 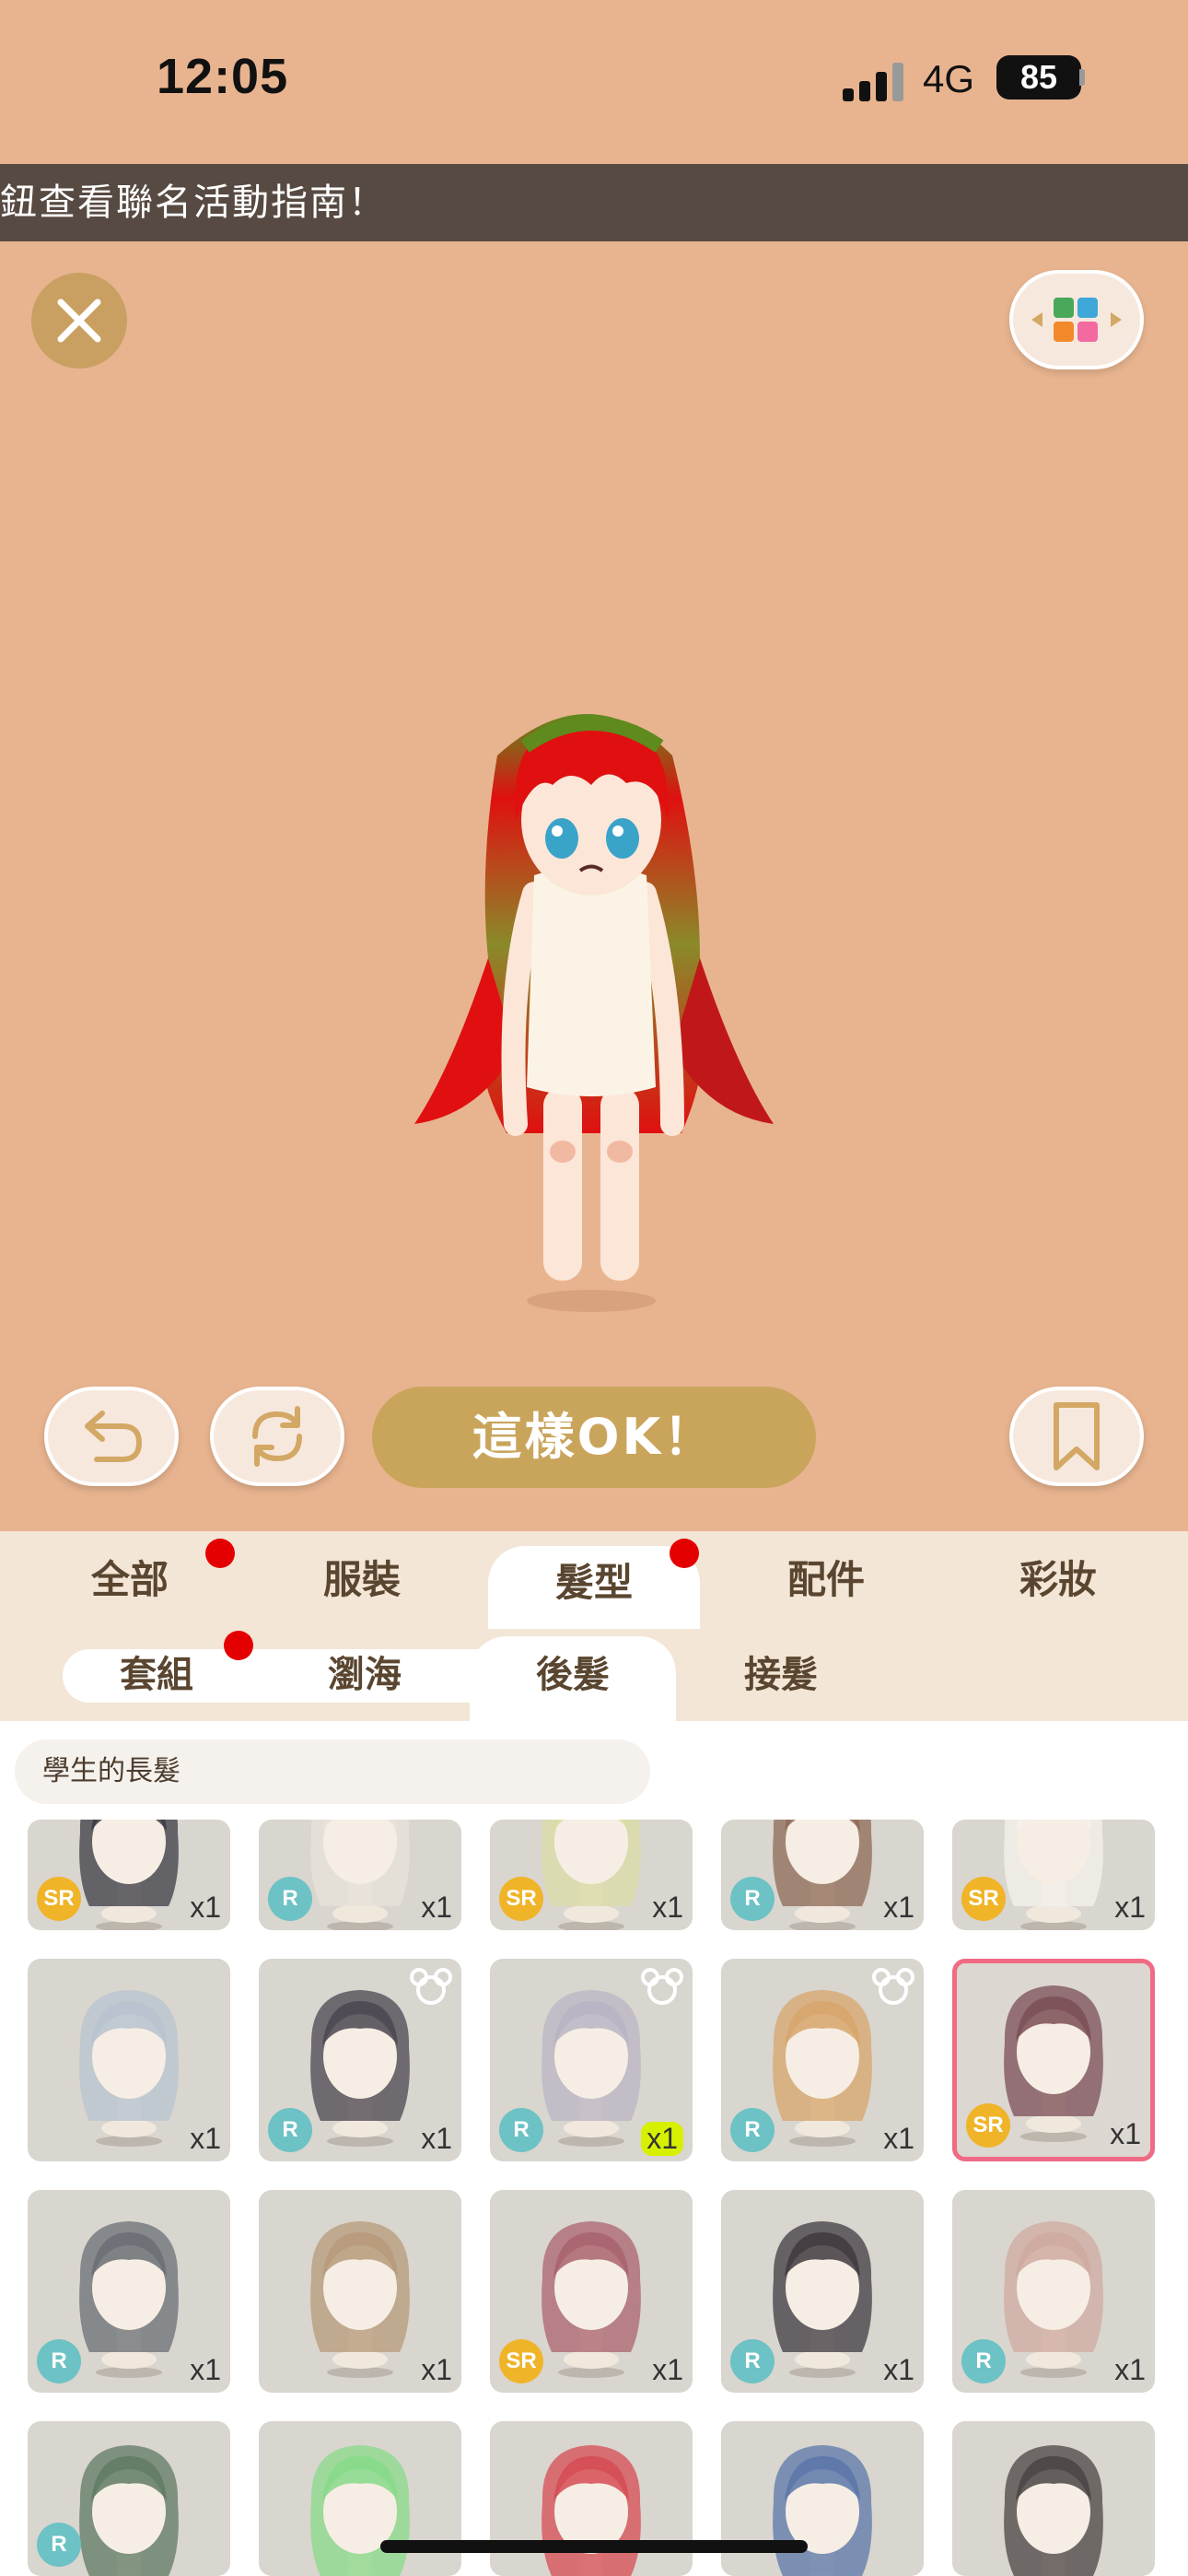 What do you see at coordinates (949, 78) in the screenshot?
I see `network-type: 4G` at bounding box center [949, 78].